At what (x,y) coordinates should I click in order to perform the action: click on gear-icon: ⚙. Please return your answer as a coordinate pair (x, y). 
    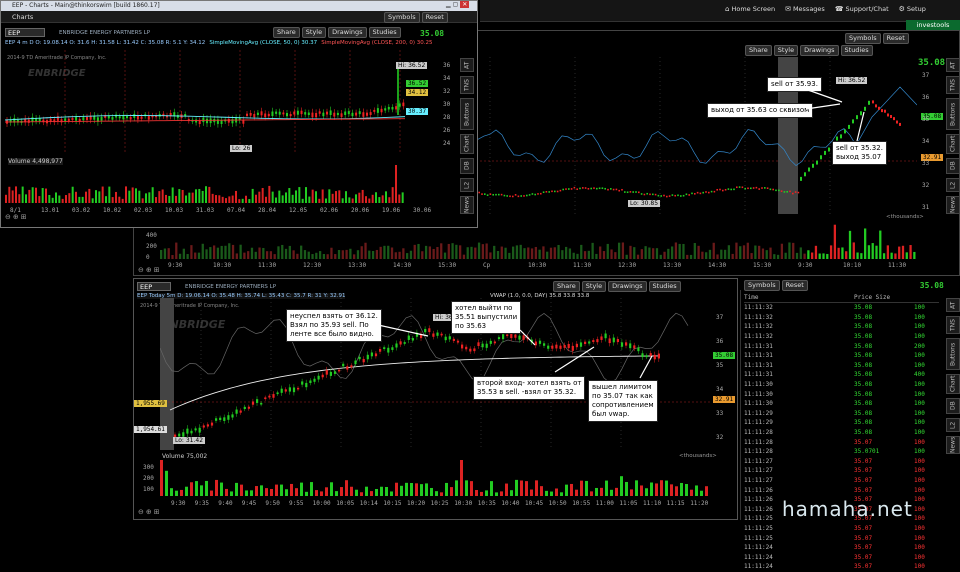
    Looking at the image, I should click on (902, 9).